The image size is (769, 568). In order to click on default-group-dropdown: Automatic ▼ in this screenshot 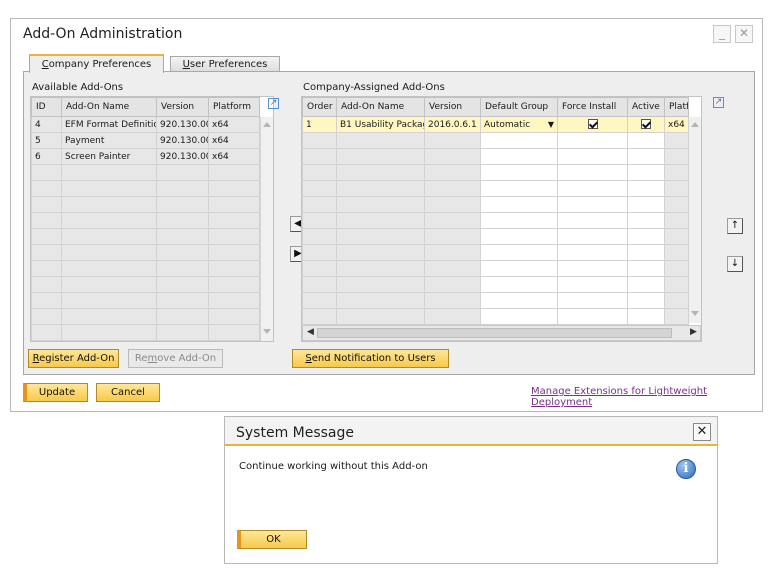, I will do `click(519, 124)`.